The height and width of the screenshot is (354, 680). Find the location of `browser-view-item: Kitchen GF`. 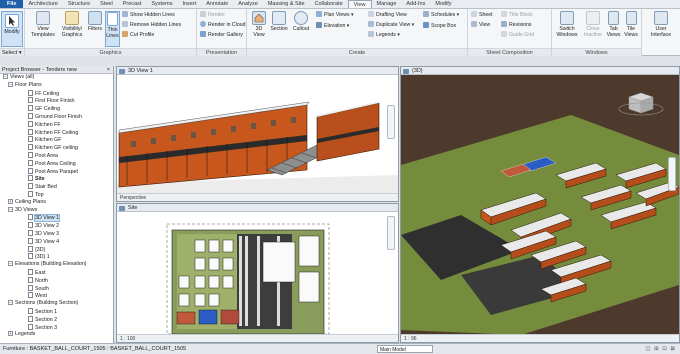

browser-view-item: Kitchen GF is located at coordinates (56, 140).